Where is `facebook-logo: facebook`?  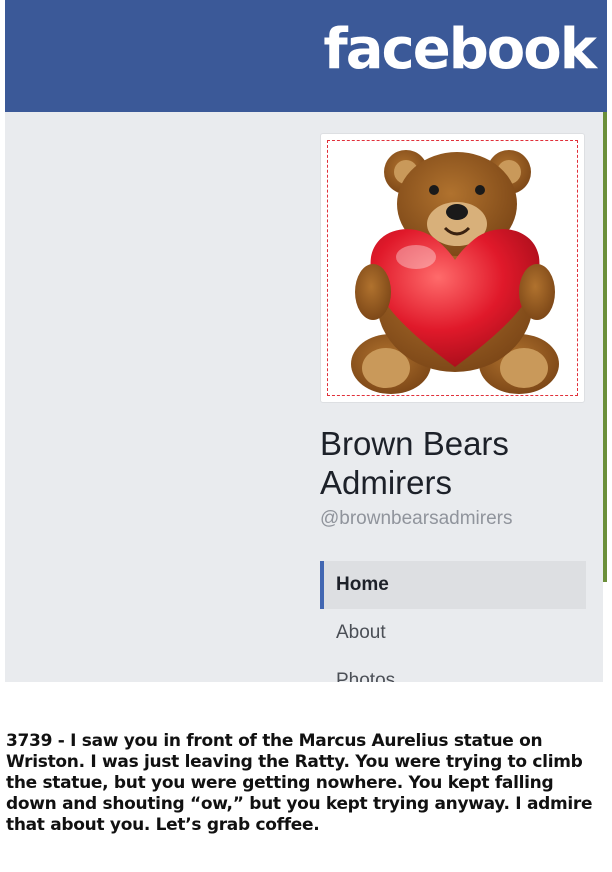 facebook-logo: facebook is located at coordinates (460, 50).